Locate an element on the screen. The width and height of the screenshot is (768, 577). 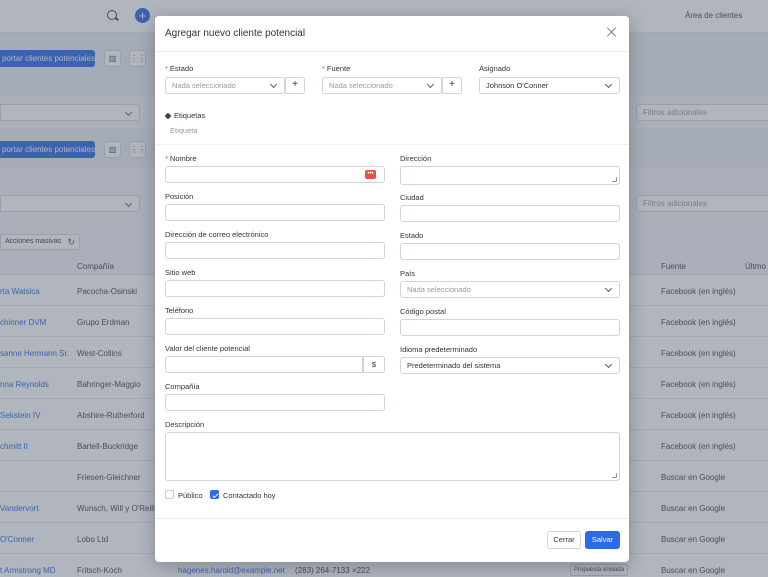
compania-label: Compañía is located at coordinates (182, 386).